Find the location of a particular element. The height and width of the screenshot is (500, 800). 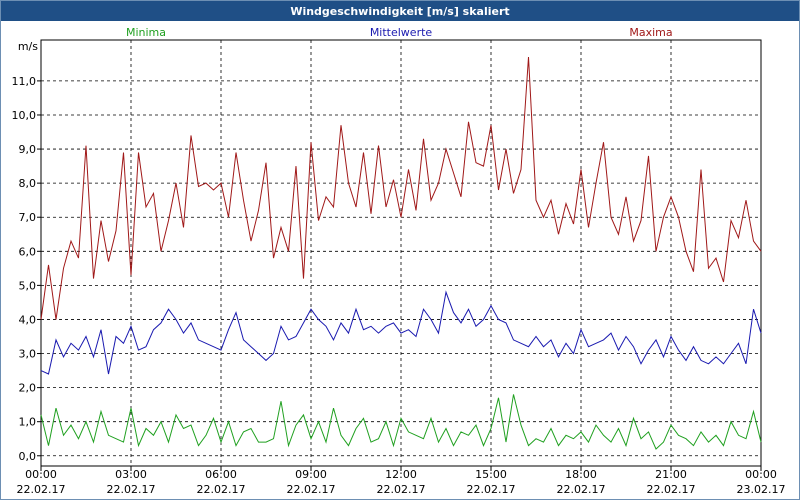

legend-label-maxima: Maxima is located at coordinates (650, 32).